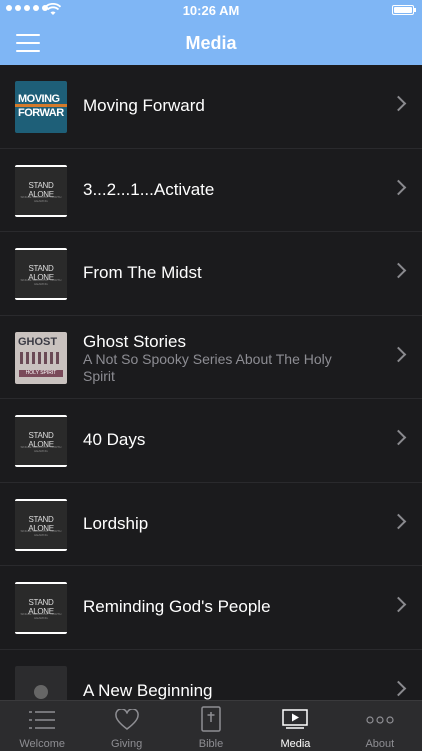  I want to click on tab-giving: Giving, so click(126, 726).